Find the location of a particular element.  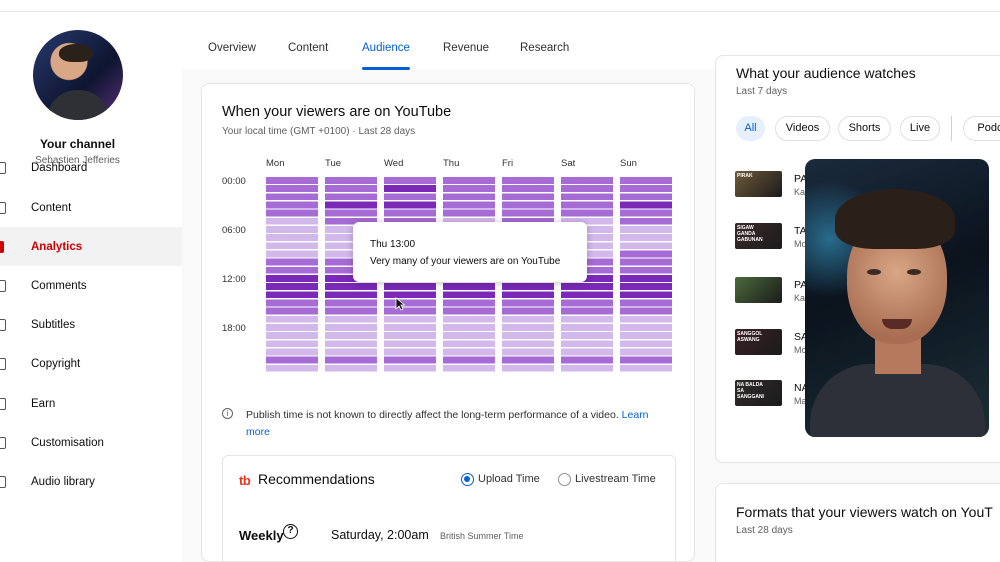

help-icon: ? is located at coordinates (290, 531).